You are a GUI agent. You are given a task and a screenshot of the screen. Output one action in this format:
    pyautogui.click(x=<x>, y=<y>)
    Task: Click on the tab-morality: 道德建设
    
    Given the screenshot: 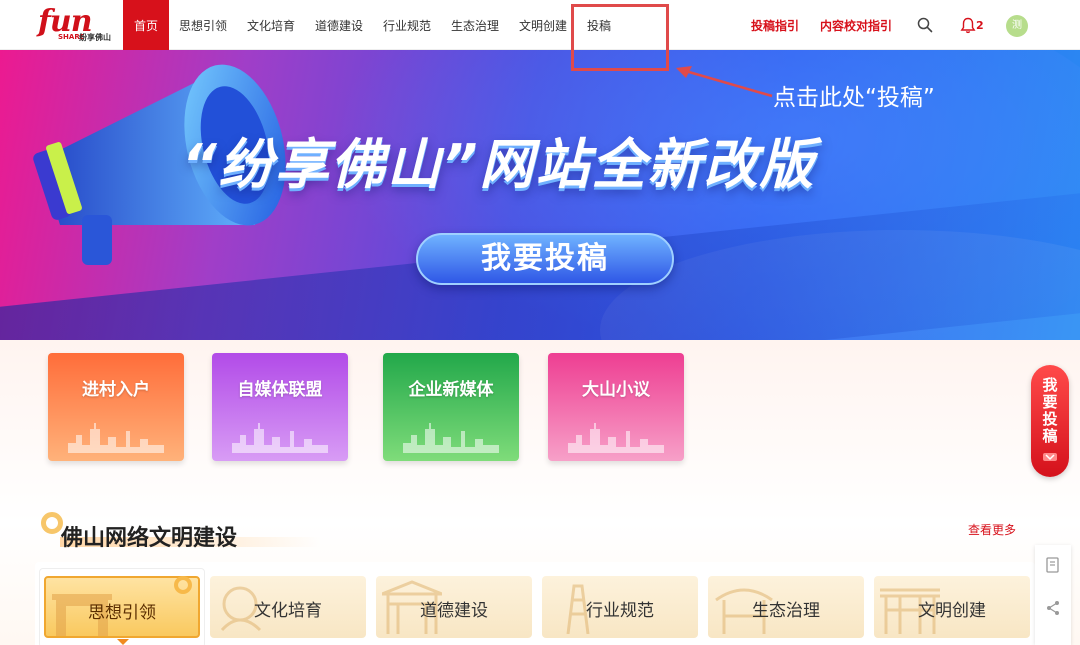 What is the action you would take?
    pyautogui.click(x=454, y=607)
    